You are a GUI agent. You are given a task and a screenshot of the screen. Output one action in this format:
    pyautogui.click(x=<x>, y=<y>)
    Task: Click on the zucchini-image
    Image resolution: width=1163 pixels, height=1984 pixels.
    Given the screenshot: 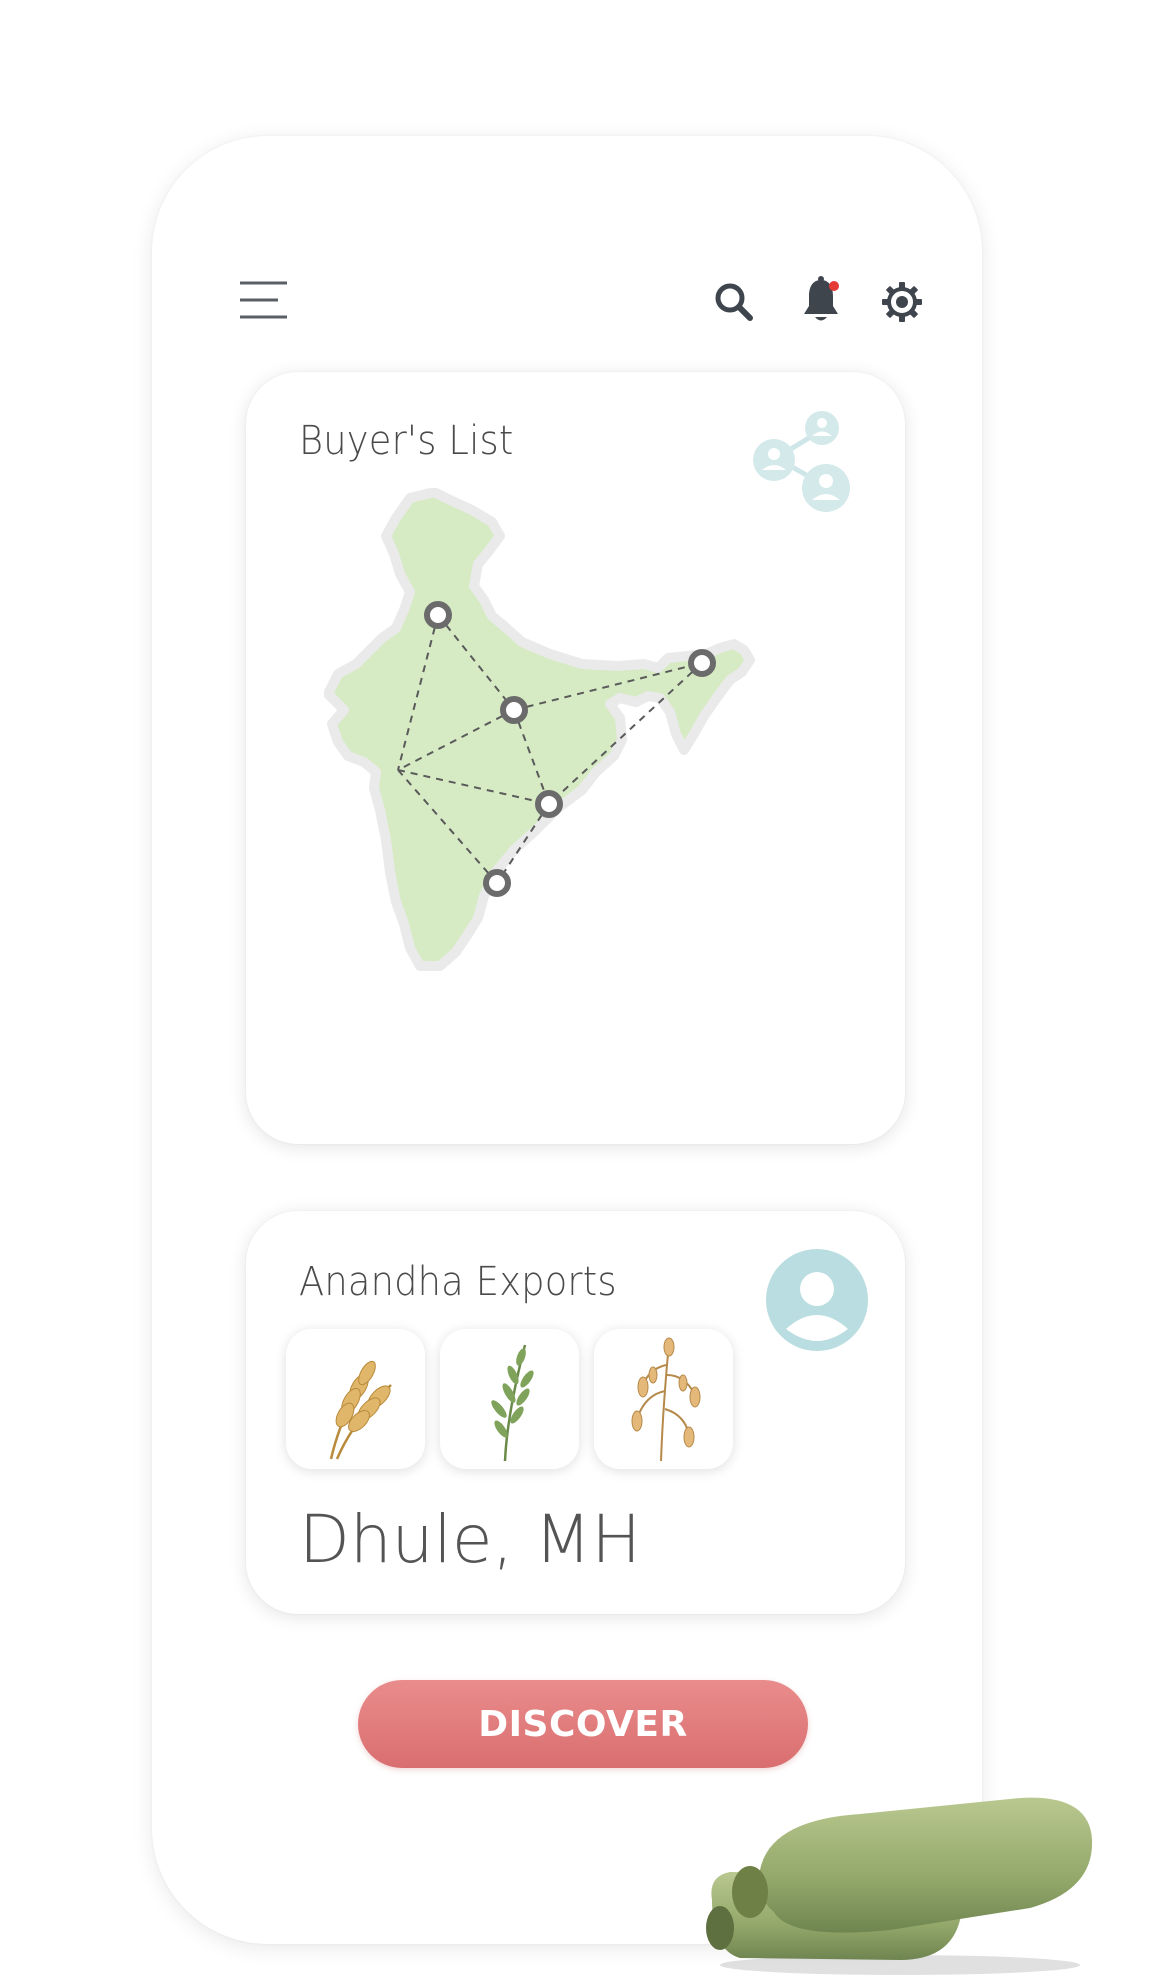 What is the action you would take?
    pyautogui.click(x=899, y=1886)
    